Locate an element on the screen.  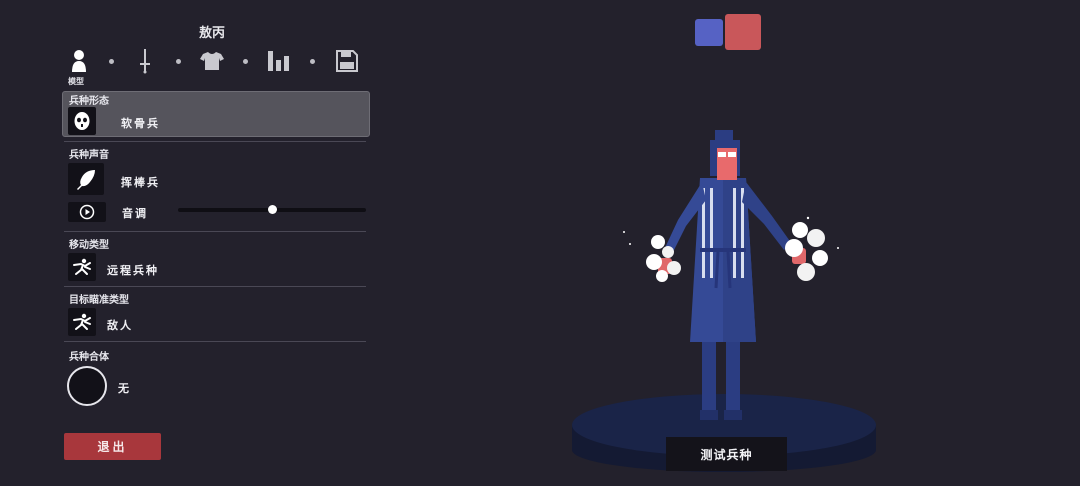
exit-button: 退出 is located at coordinates (112, 446).